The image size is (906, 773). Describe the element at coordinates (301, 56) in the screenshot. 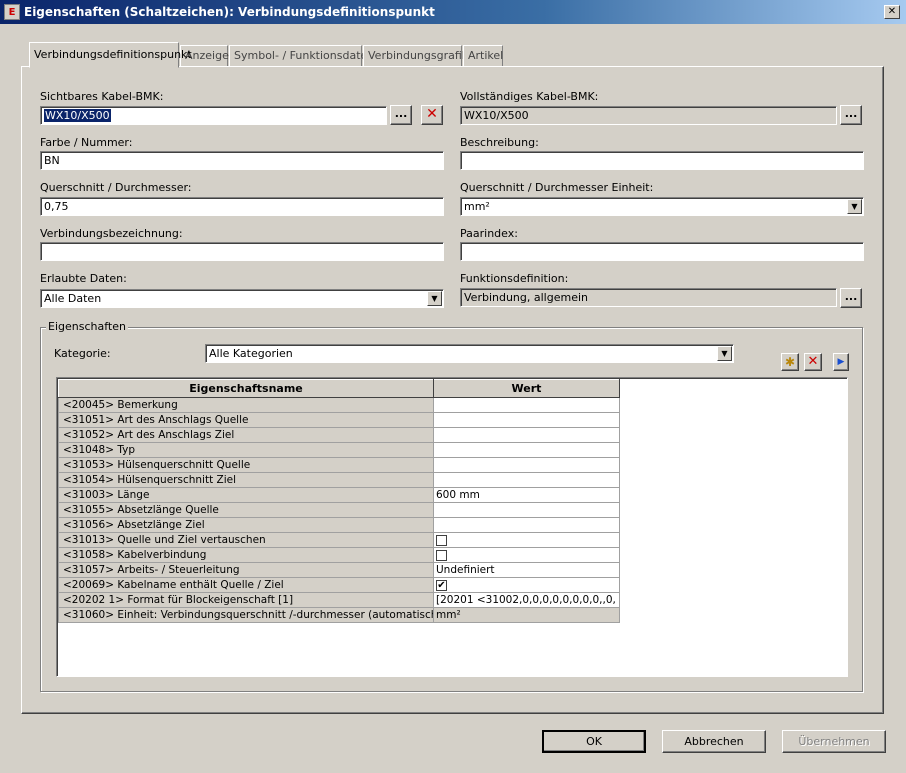

I see `tab-symbol-funktionsdaten: Symbol- / Funktionsdaten` at that location.